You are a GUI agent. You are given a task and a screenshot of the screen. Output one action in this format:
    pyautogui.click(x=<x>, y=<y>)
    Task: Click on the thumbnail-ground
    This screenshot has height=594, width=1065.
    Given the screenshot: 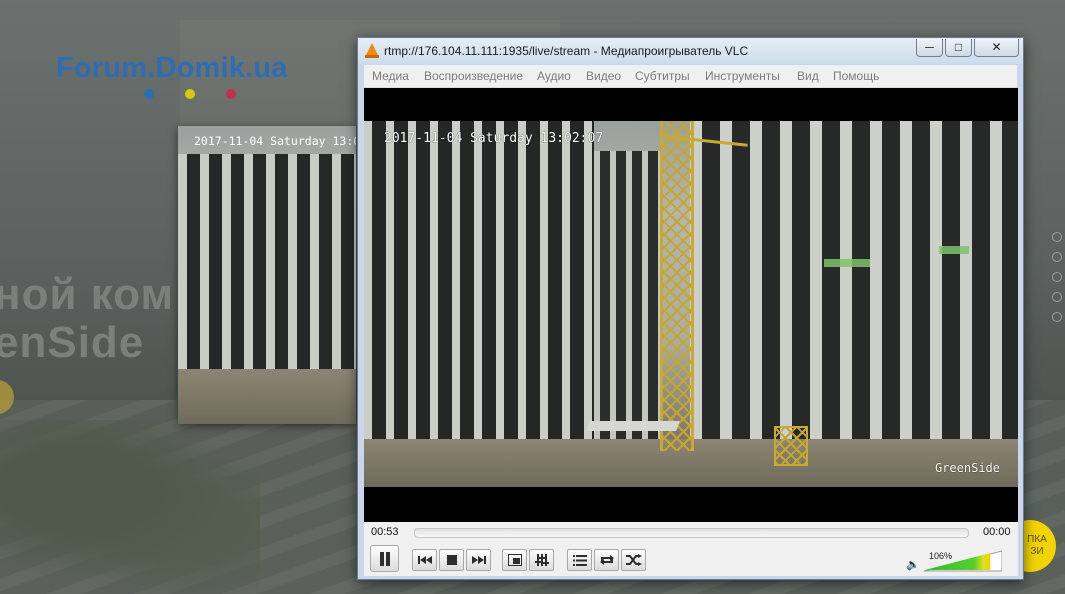 What is the action you would take?
    pyautogui.click(x=267, y=396)
    